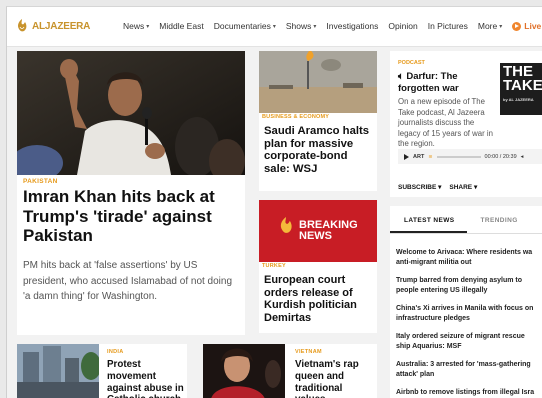  What do you see at coordinates (315, 236) in the screenshot?
I see `breaking-banner-line2: NEWS` at bounding box center [315, 236].